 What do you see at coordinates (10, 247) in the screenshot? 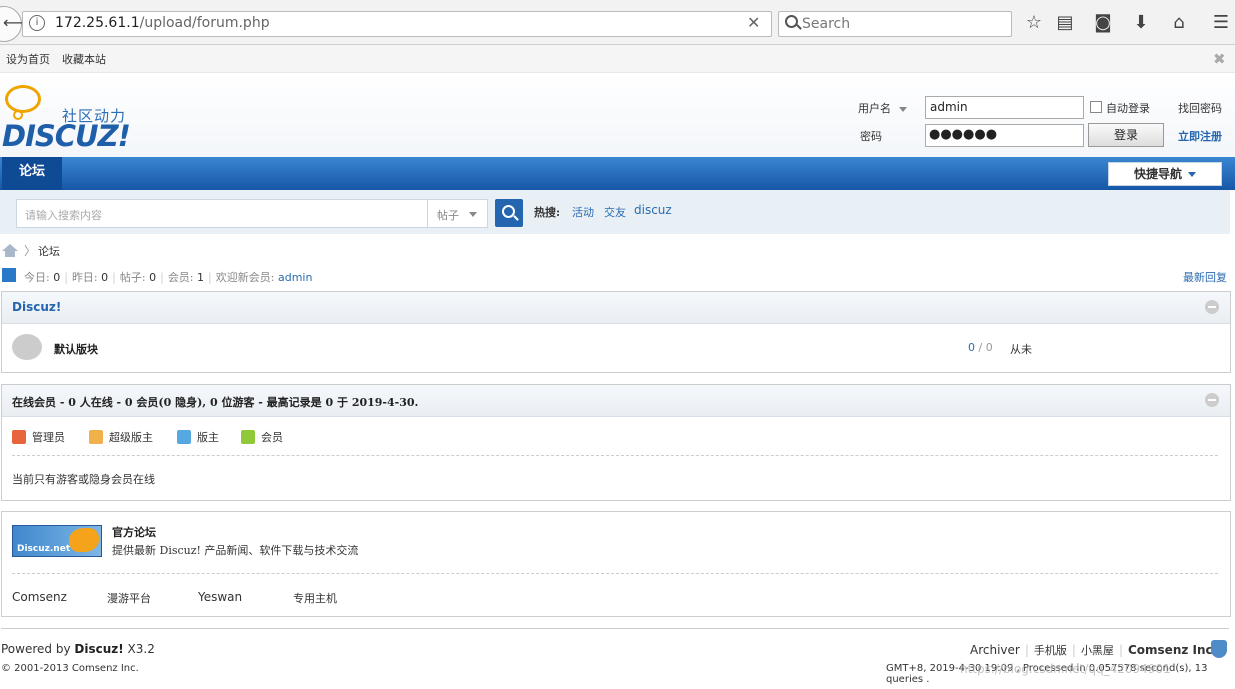
I see `home-icon` at bounding box center [10, 247].